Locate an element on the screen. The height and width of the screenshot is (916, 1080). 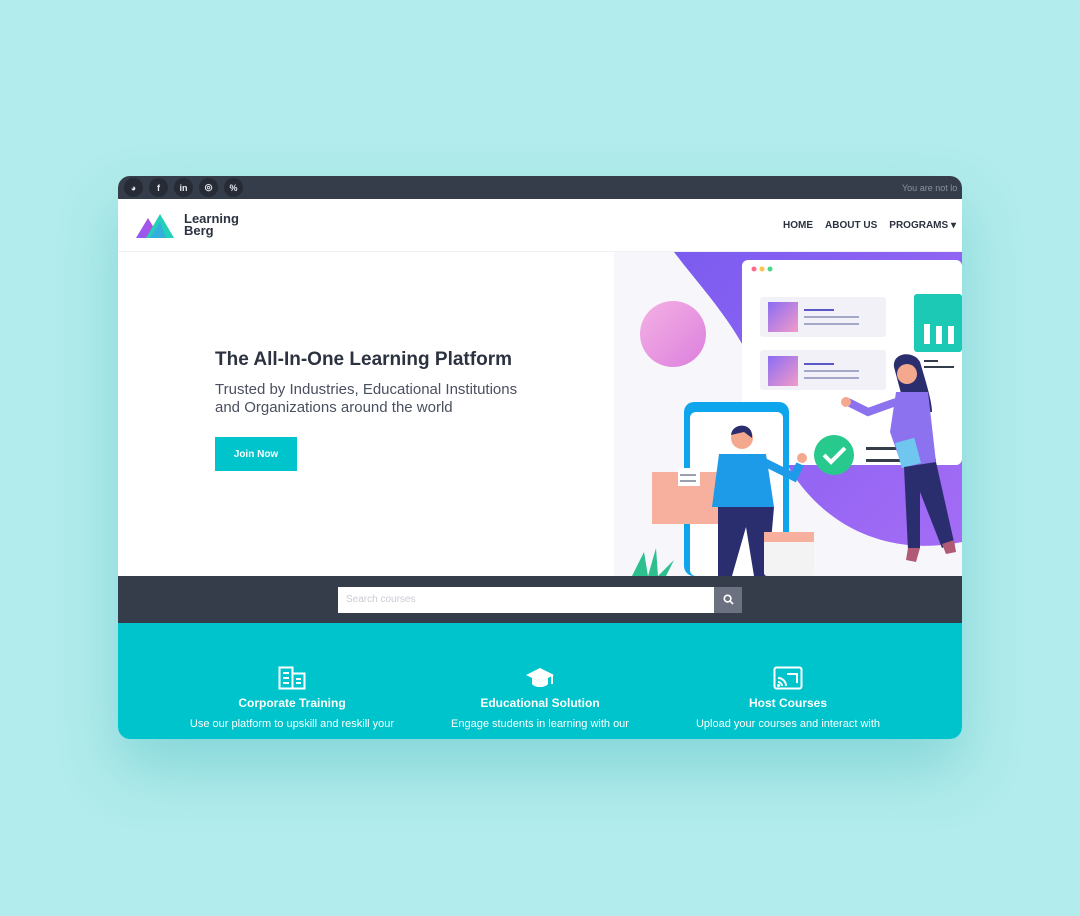
hero-illustration is located at coordinates (788, 414).